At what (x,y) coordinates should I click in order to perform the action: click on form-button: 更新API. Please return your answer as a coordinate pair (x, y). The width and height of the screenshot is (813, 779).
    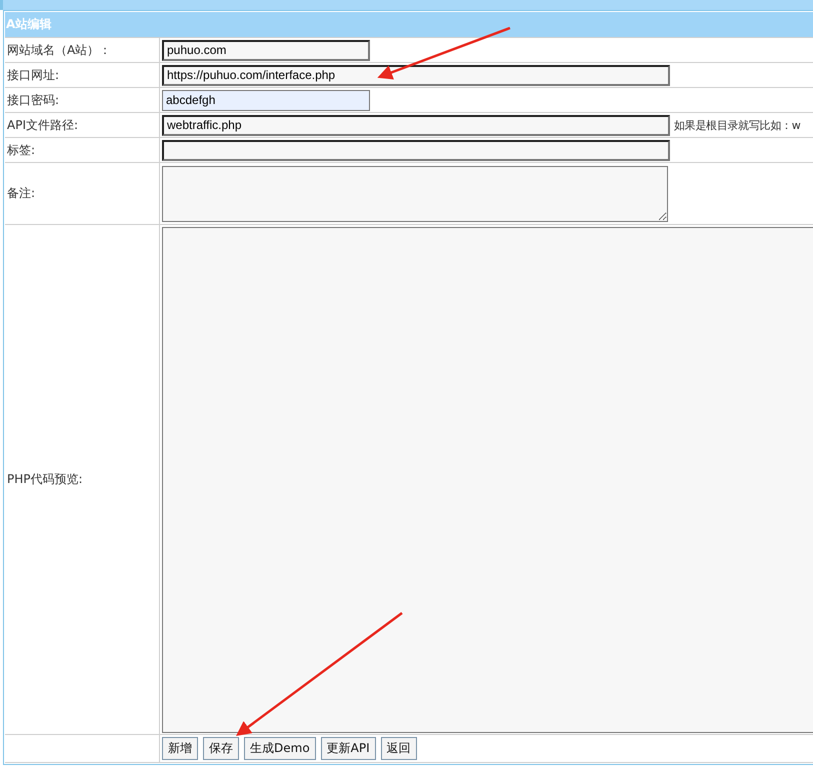
    Looking at the image, I should click on (348, 748).